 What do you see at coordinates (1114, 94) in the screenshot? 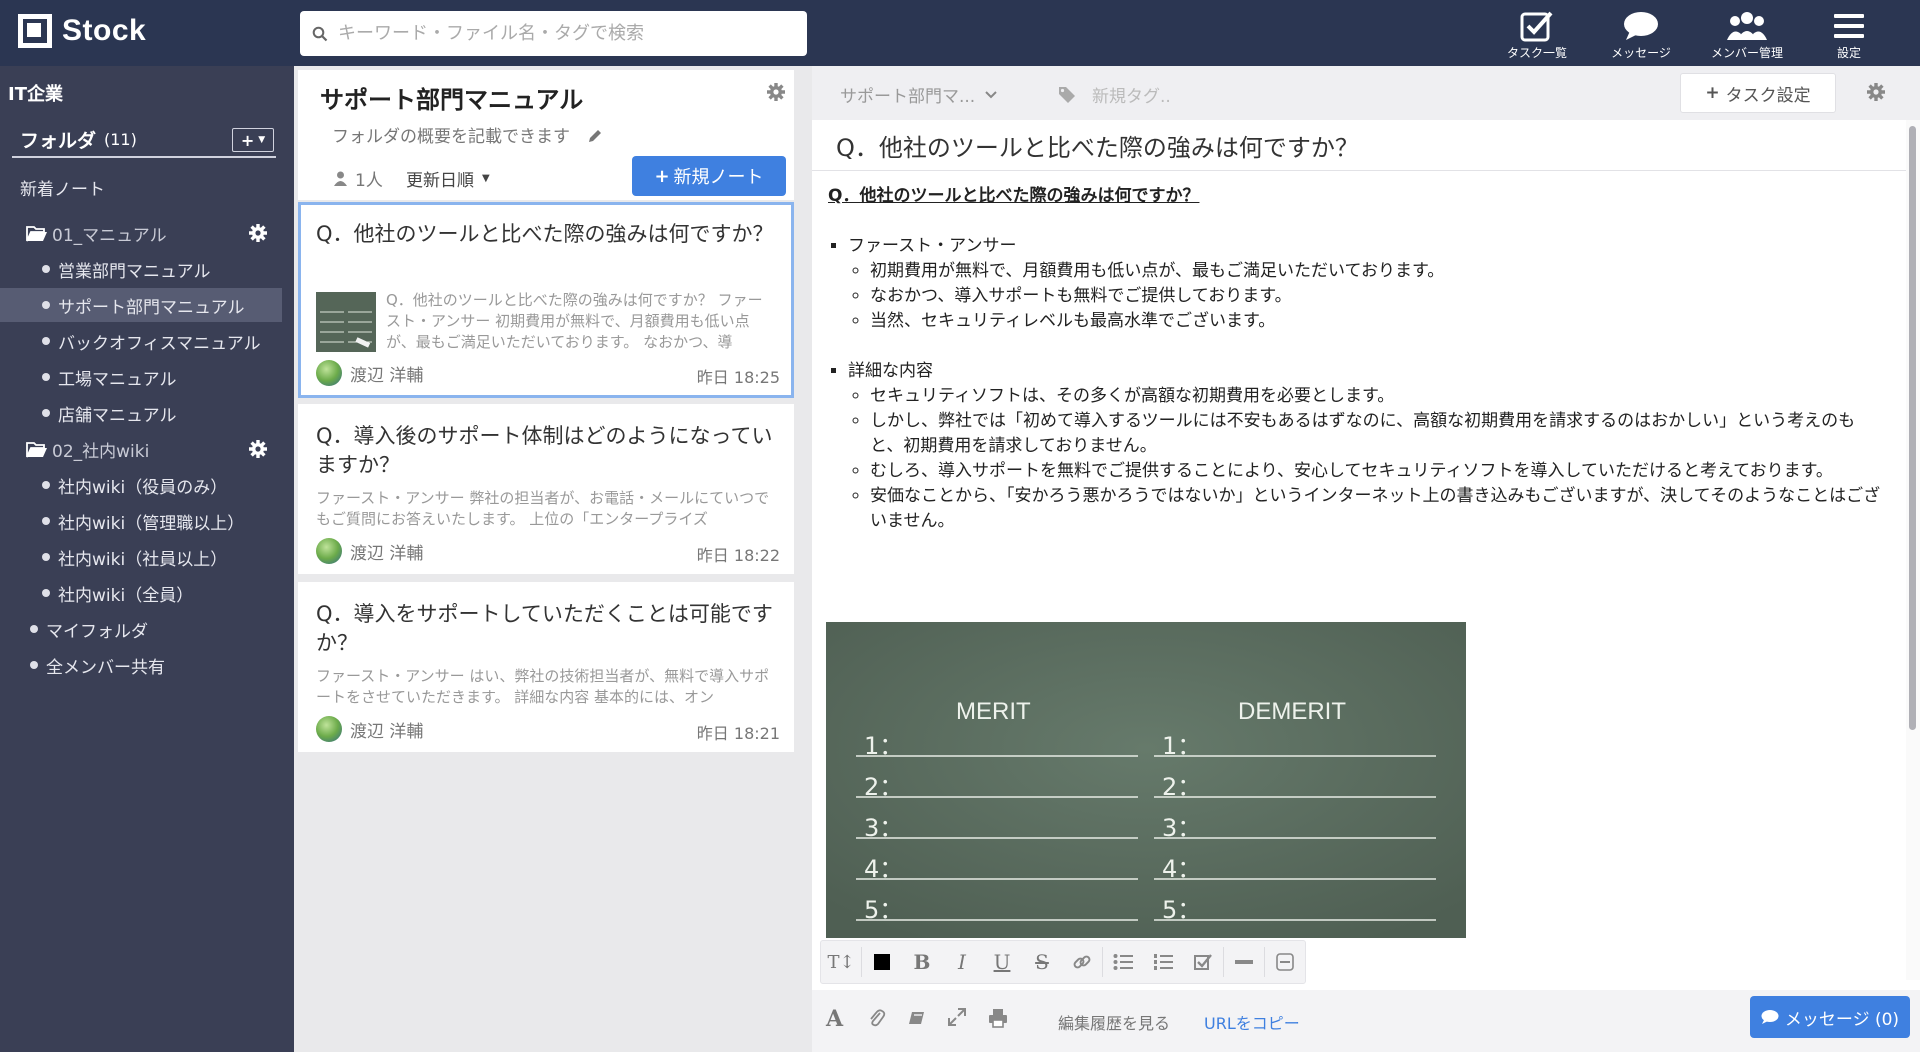
I see `tag-input: 新規タグ..` at bounding box center [1114, 94].